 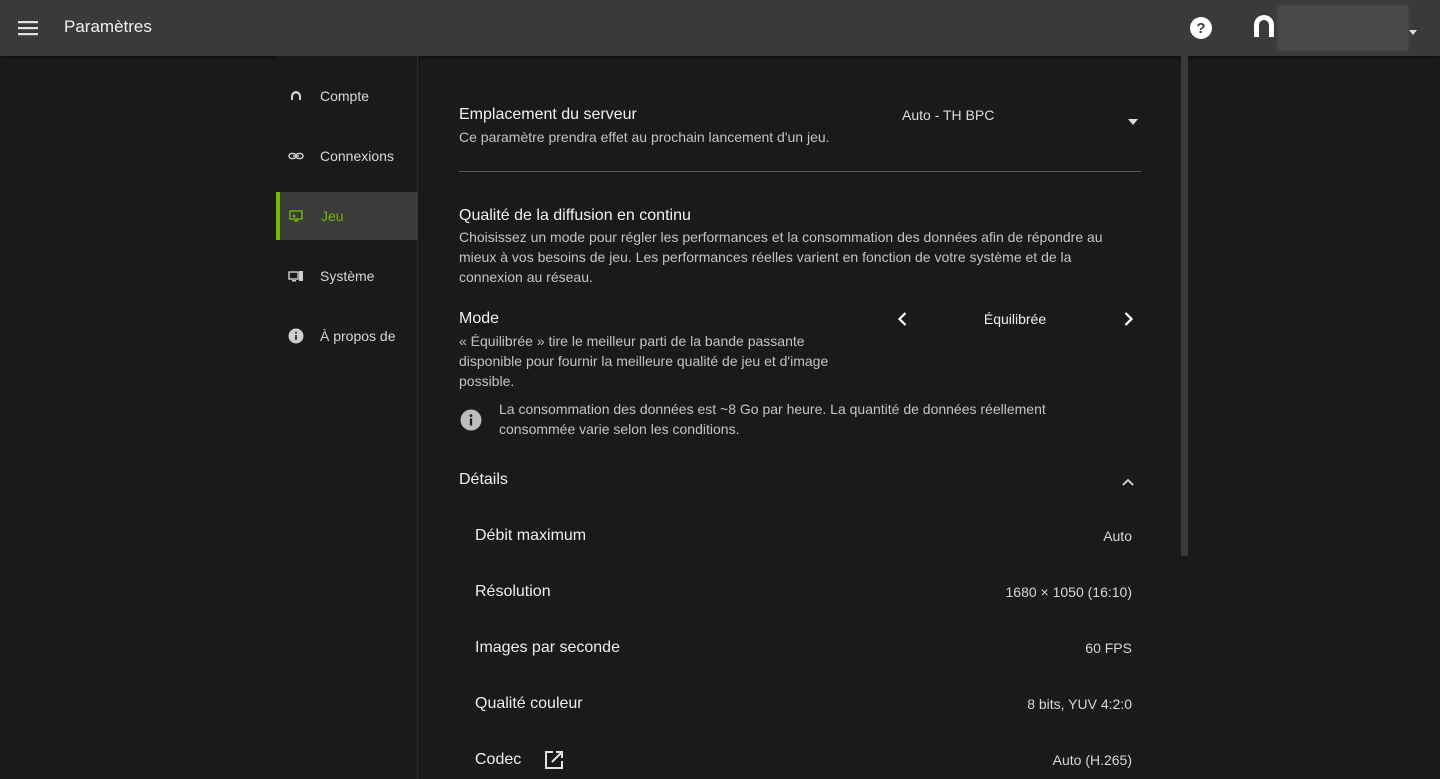 I want to click on details-title: Détails, so click(x=483, y=479).